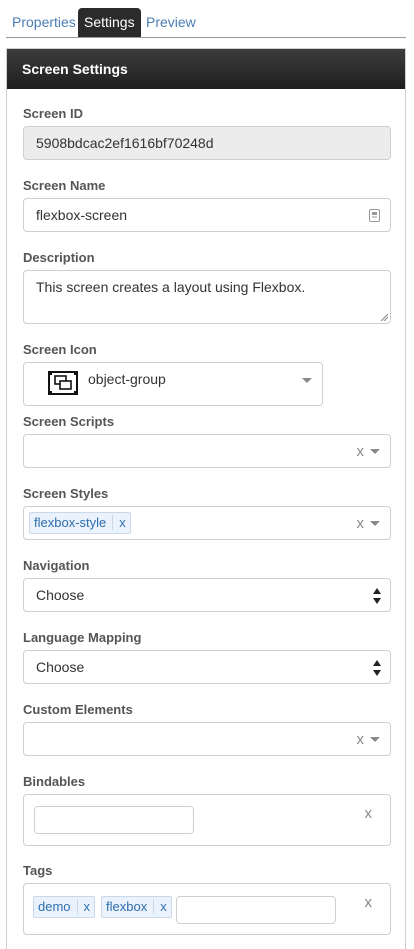 The height and width of the screenshot is (949, 414). Describe the element at coordinates (64, 185) in the screenshot. I see `screen-name-label: Screen Name` at that location.